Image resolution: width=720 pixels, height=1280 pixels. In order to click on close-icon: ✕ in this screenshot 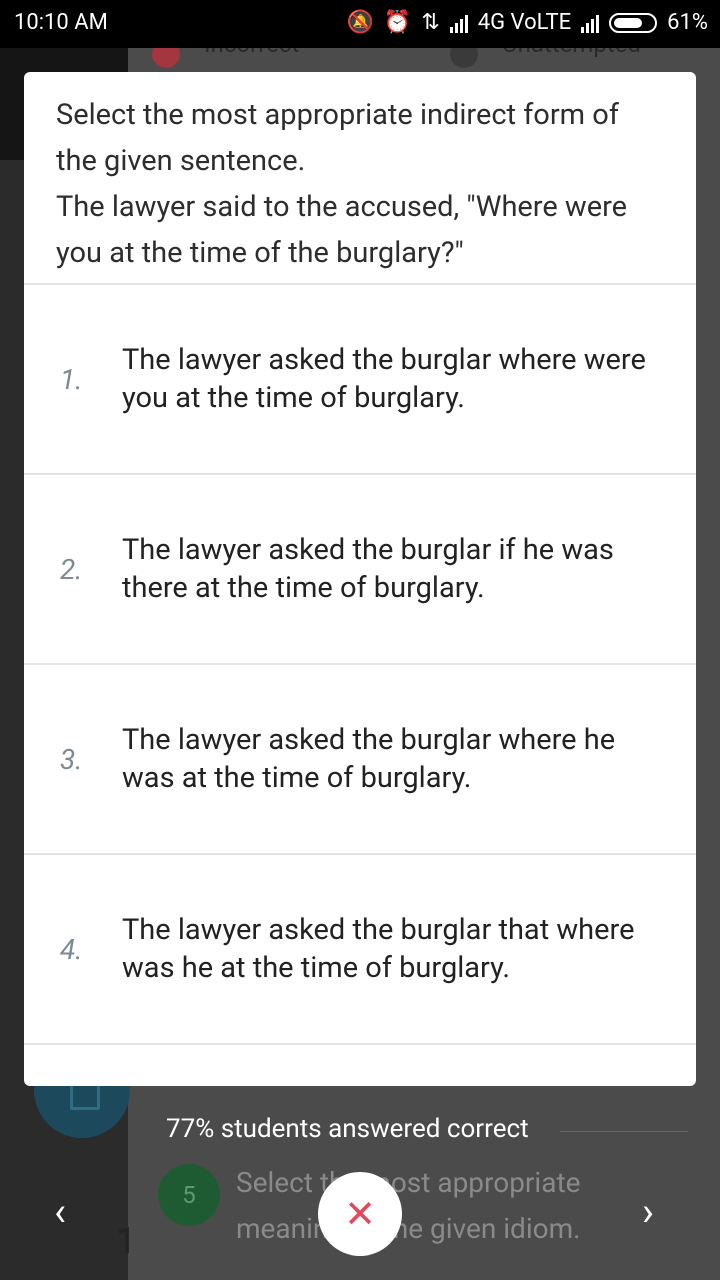, I will do `click(360, 1214)`.